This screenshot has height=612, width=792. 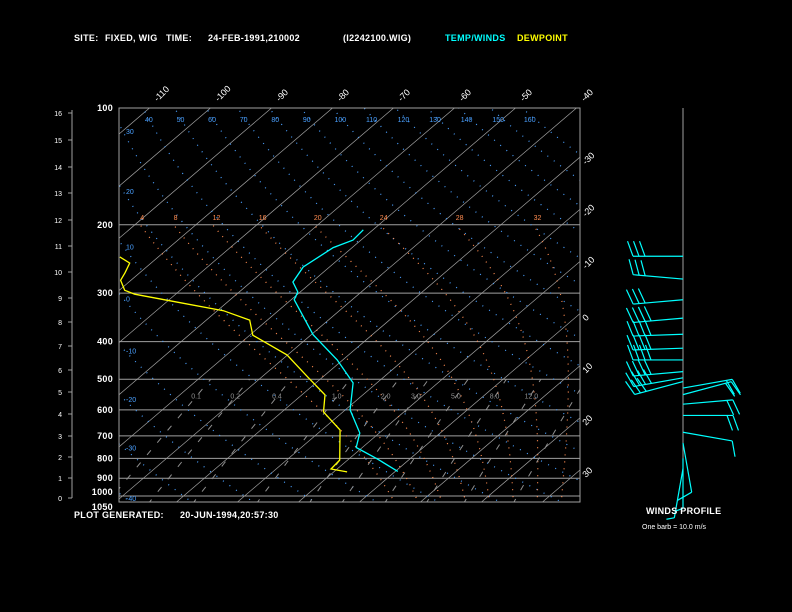 I want to click on isotherm-label-top: -40, so click(x=587, y=95).